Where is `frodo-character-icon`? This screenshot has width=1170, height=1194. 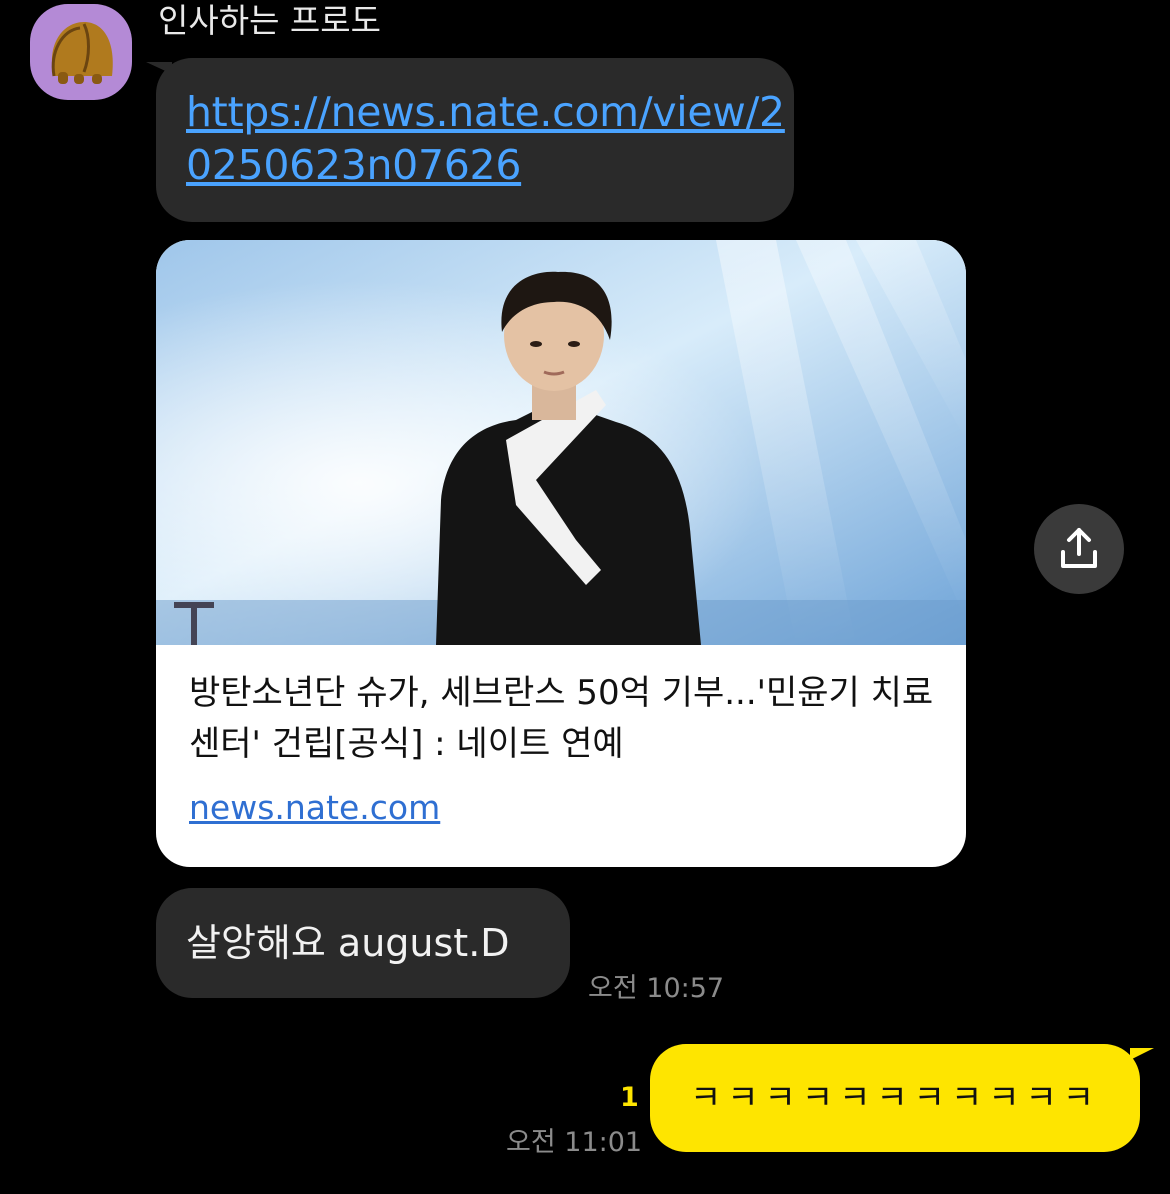 frodo-character-icon is located at coordinates (82, 53).